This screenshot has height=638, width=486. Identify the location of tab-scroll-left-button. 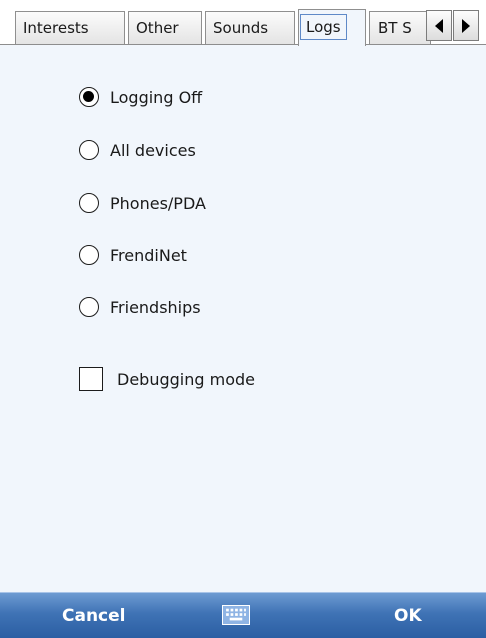
(439, 25).